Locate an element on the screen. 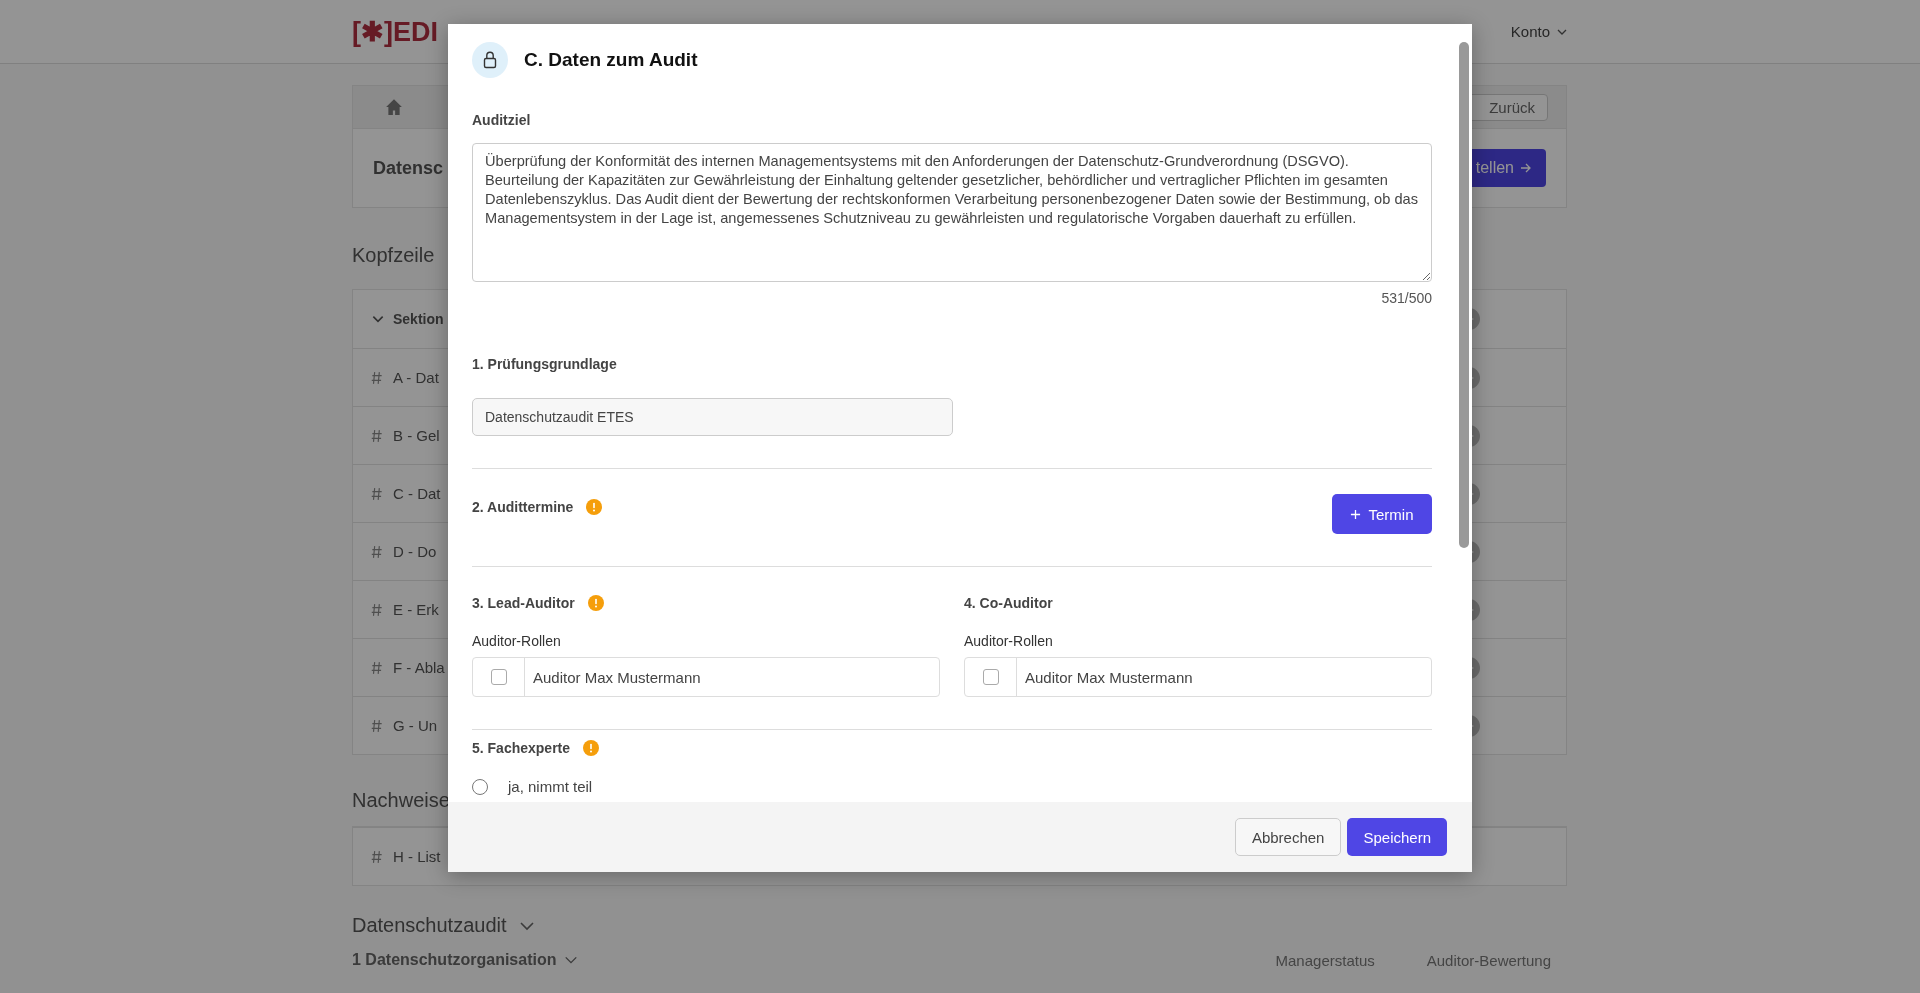  arrow-icon is located at coordinates (1526, 168).